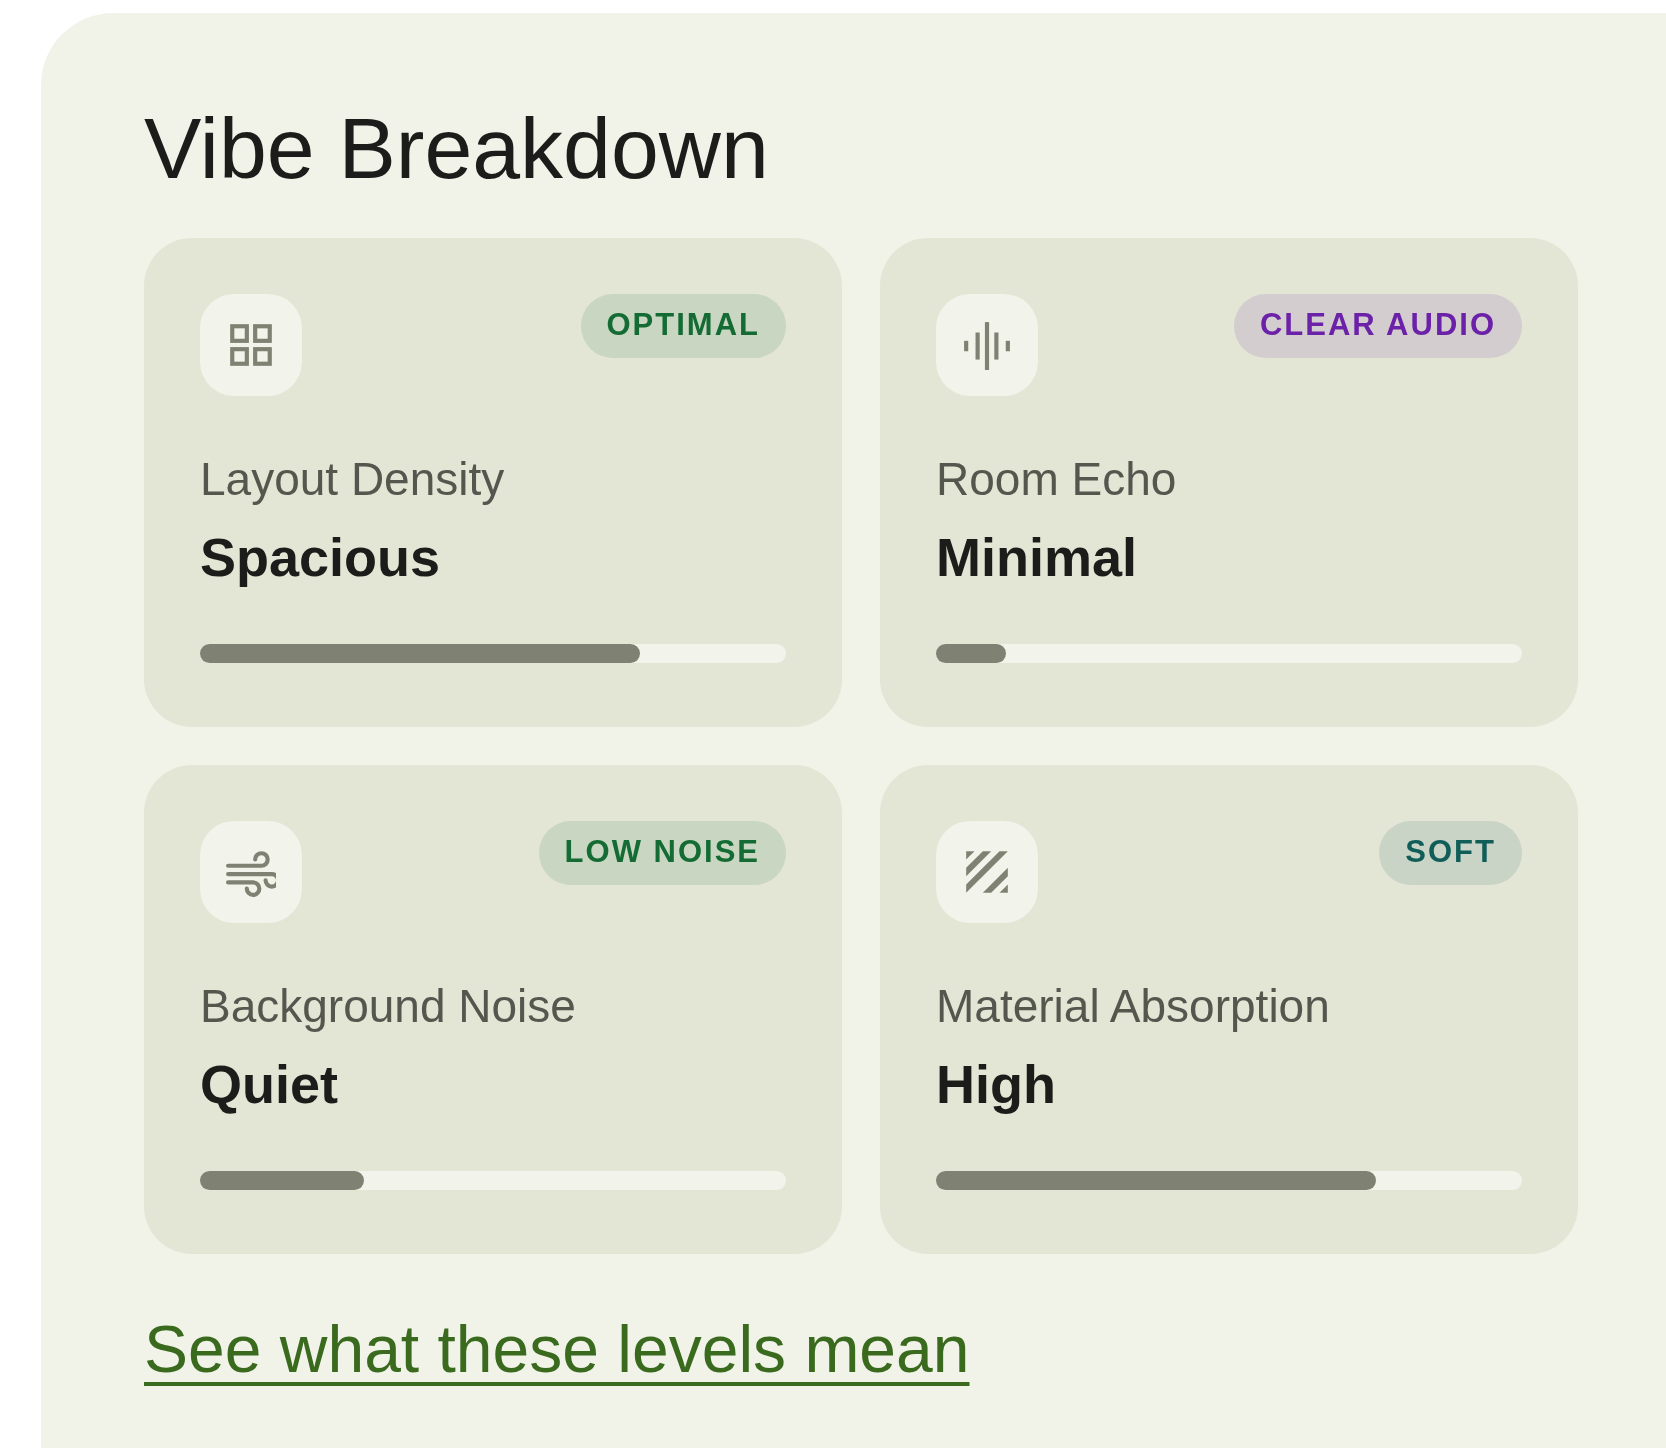 This screenshot has width=1666, height=1448. What do you see at coordinates (1037, 557) in the screenshot?
I see `metric-value: Minimal` at bounding box center [1037, 557].